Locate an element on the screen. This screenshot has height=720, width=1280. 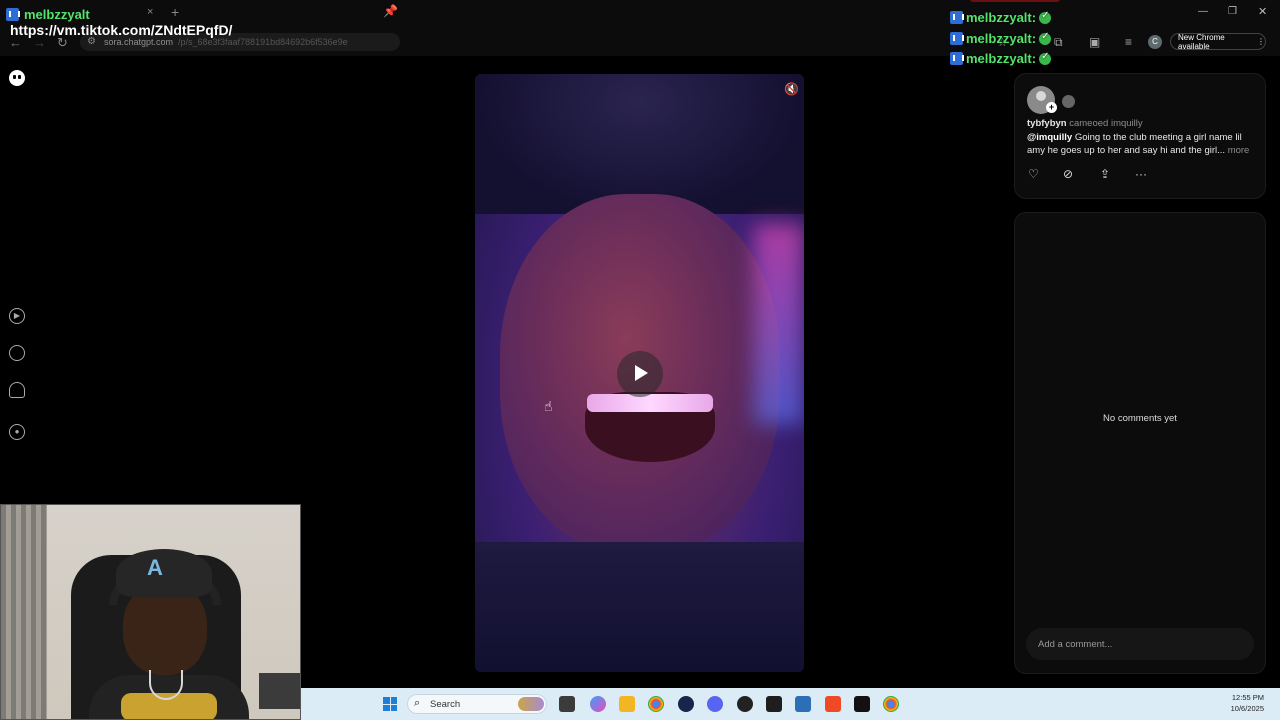
task-view-icon is located at coordinates (567, 704).